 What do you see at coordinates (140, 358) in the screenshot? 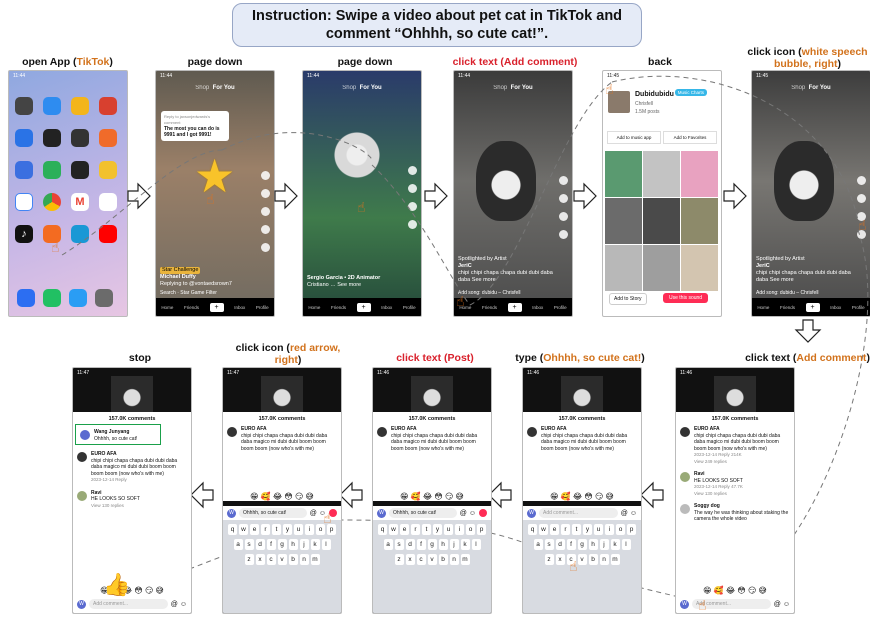
I see `step-label-11: stop` at bounding box center [140, 358].